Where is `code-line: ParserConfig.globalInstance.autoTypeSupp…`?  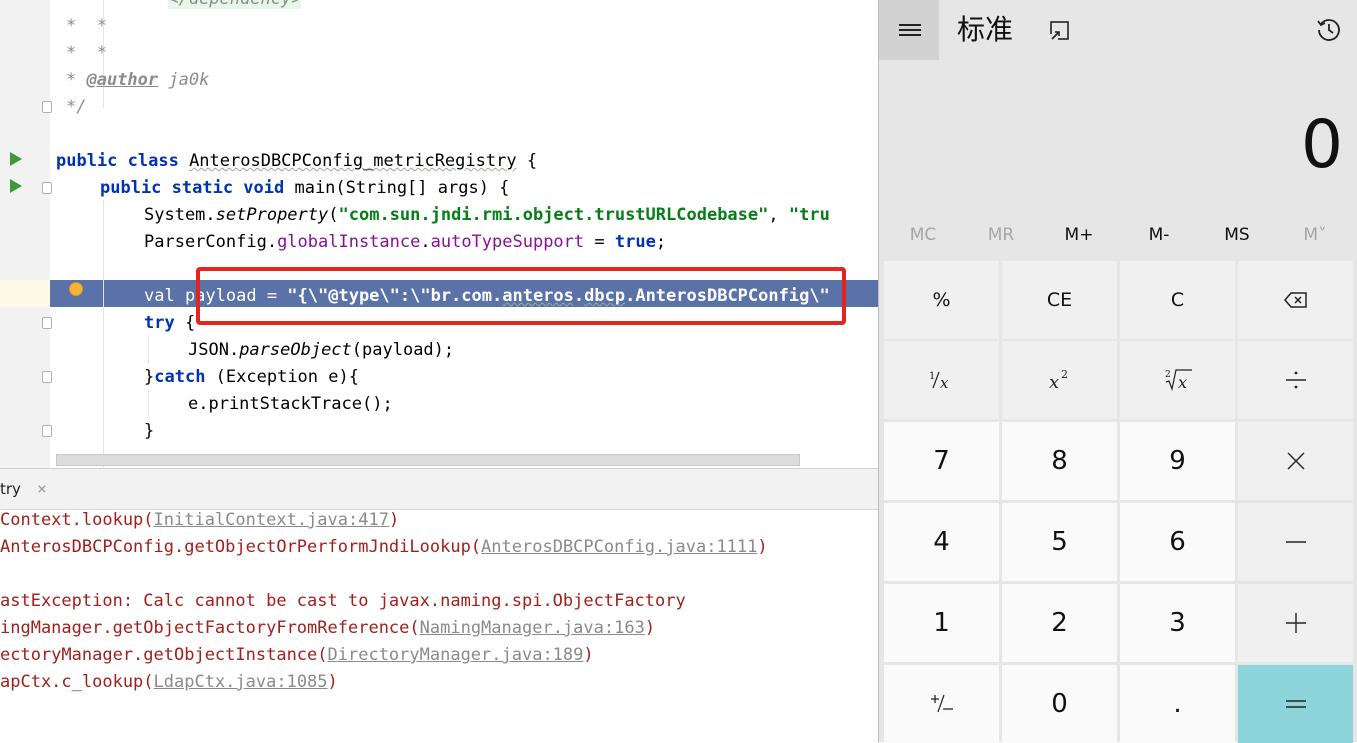
code-line: ParserConfig.globalInstance.autoTypeSupp… is located at coordinates (405, 242).